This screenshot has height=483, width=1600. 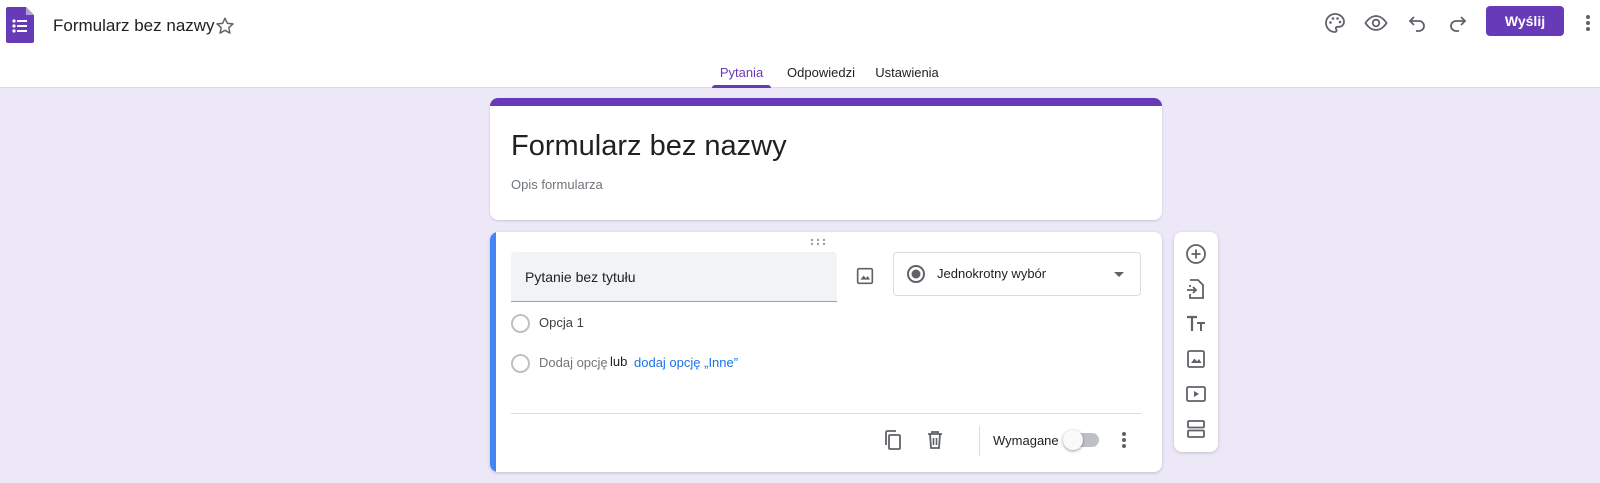 What do you see at coordinates (826, 159) in the screenshot?
I see `form-title-card: Formularz bez nazwy Opis formularza` at bounding box center [826, 159].